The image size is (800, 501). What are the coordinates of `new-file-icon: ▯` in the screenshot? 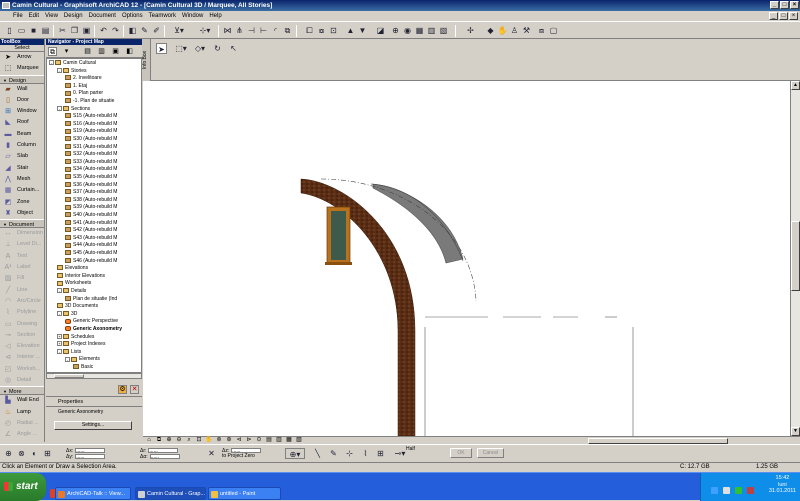 It's located at (9, 30).